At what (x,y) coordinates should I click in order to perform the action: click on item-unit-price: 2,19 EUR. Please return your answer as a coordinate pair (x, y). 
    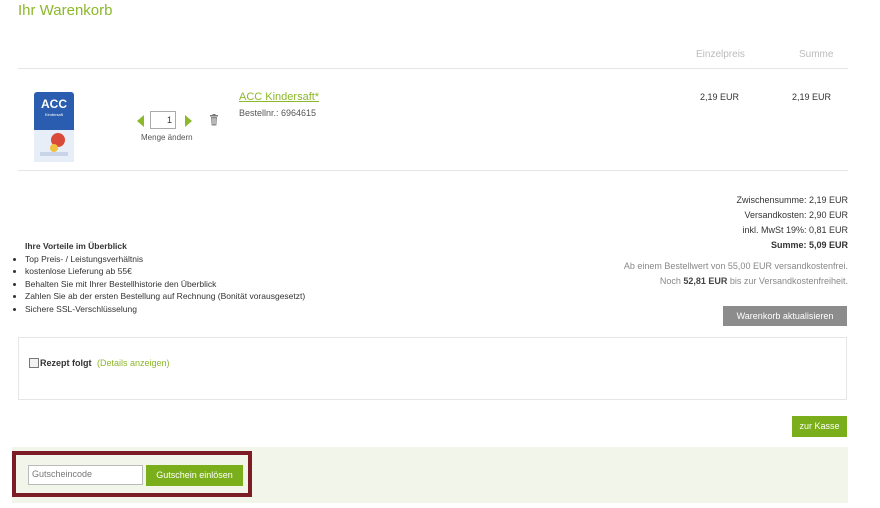
    Looking at the image, I should click on (720, 97).